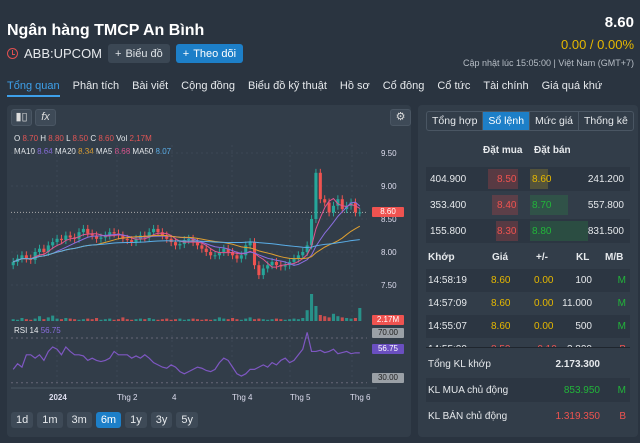  Describe the element at coordinates (583, 280) in the screenshot. I see `trade-volume: 100` at that location.